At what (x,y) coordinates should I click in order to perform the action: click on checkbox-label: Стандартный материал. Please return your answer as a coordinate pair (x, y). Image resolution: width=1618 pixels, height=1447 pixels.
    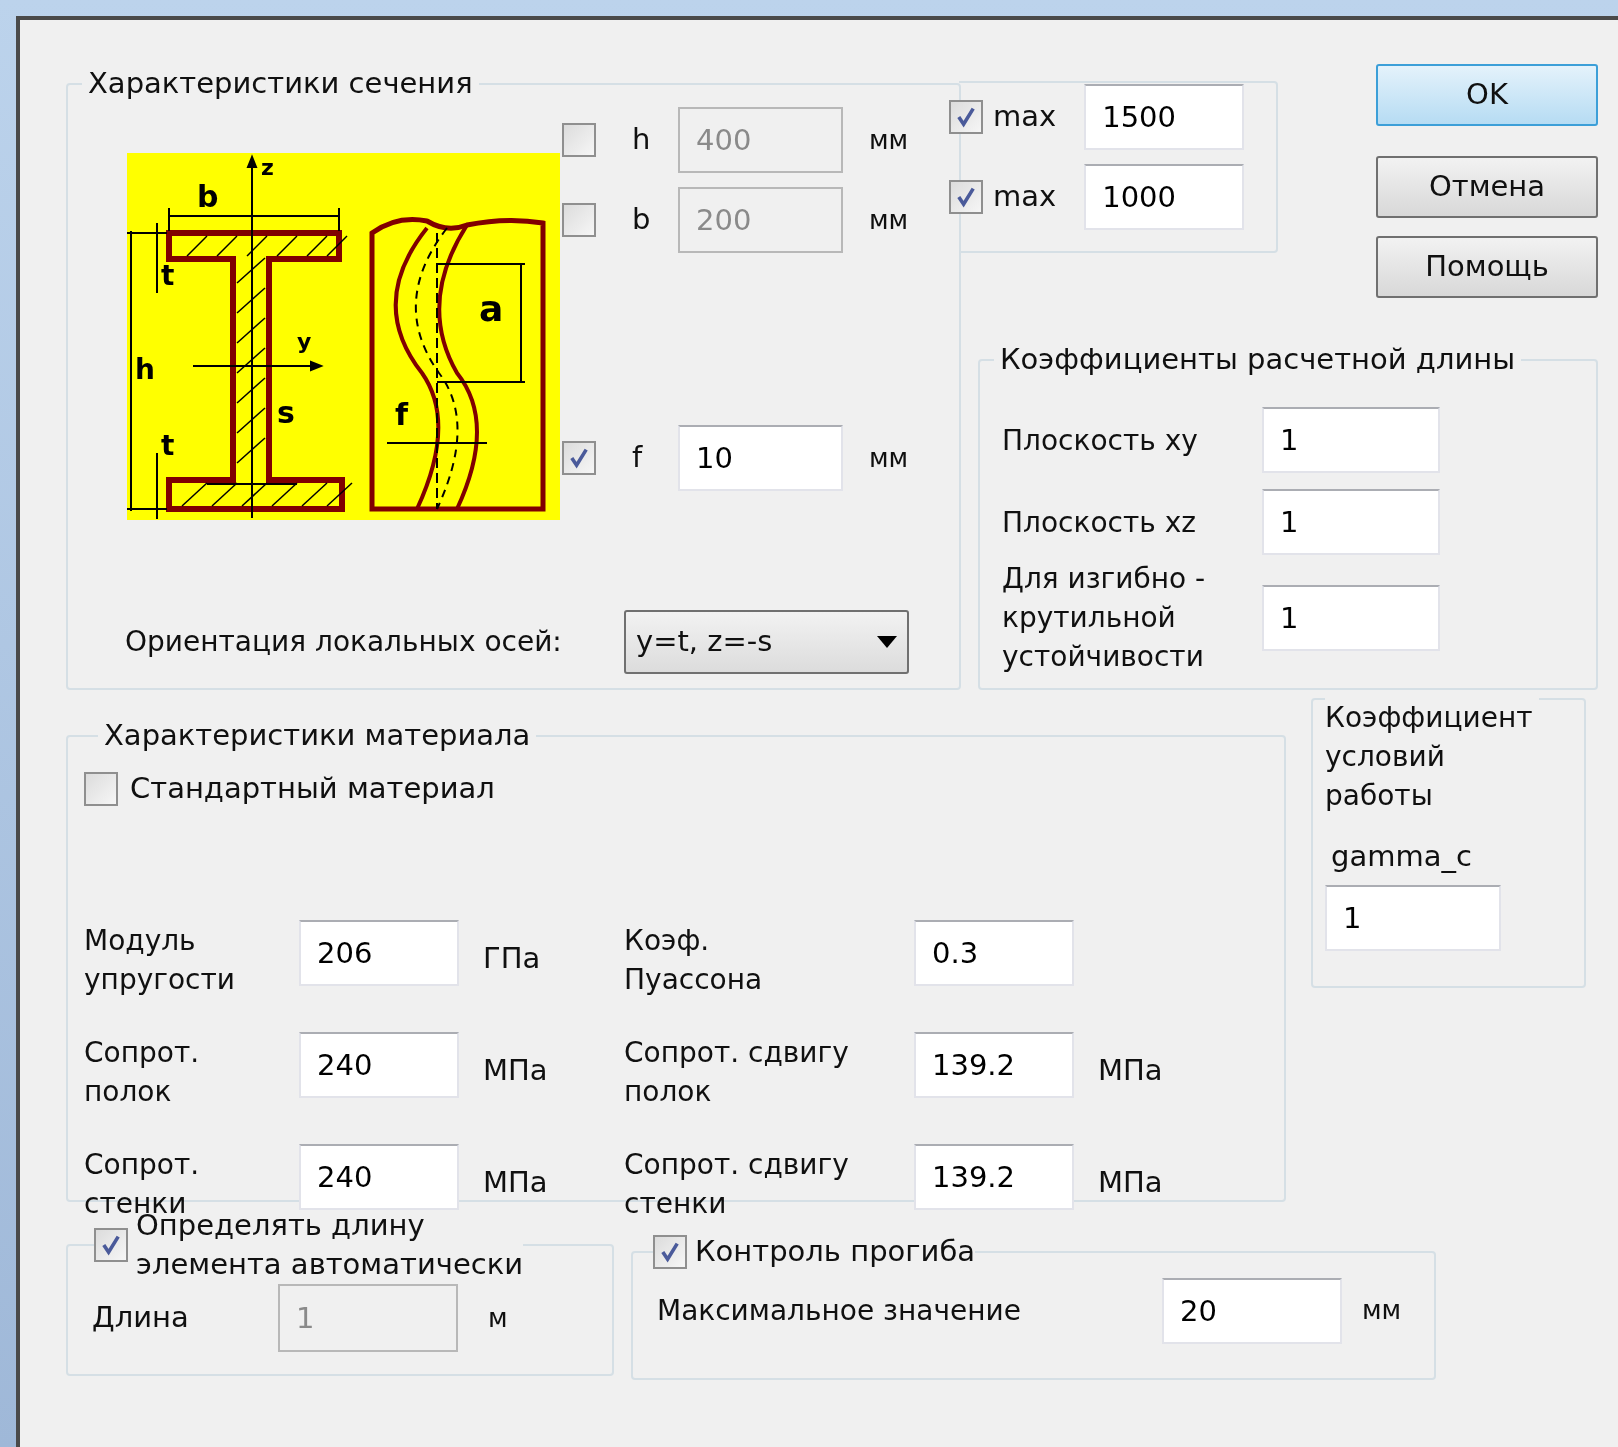
    Looking at the image, I should click on (312, 788).